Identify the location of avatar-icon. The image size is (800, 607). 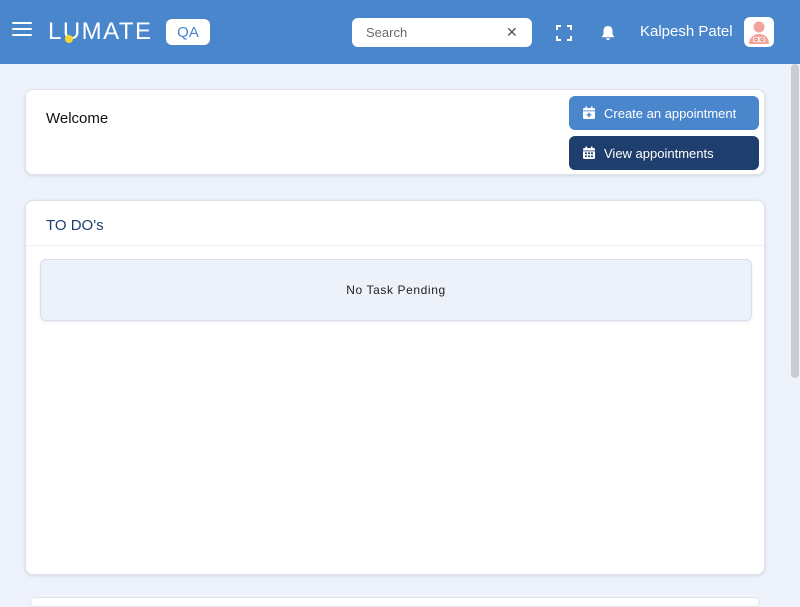
(759, 32).